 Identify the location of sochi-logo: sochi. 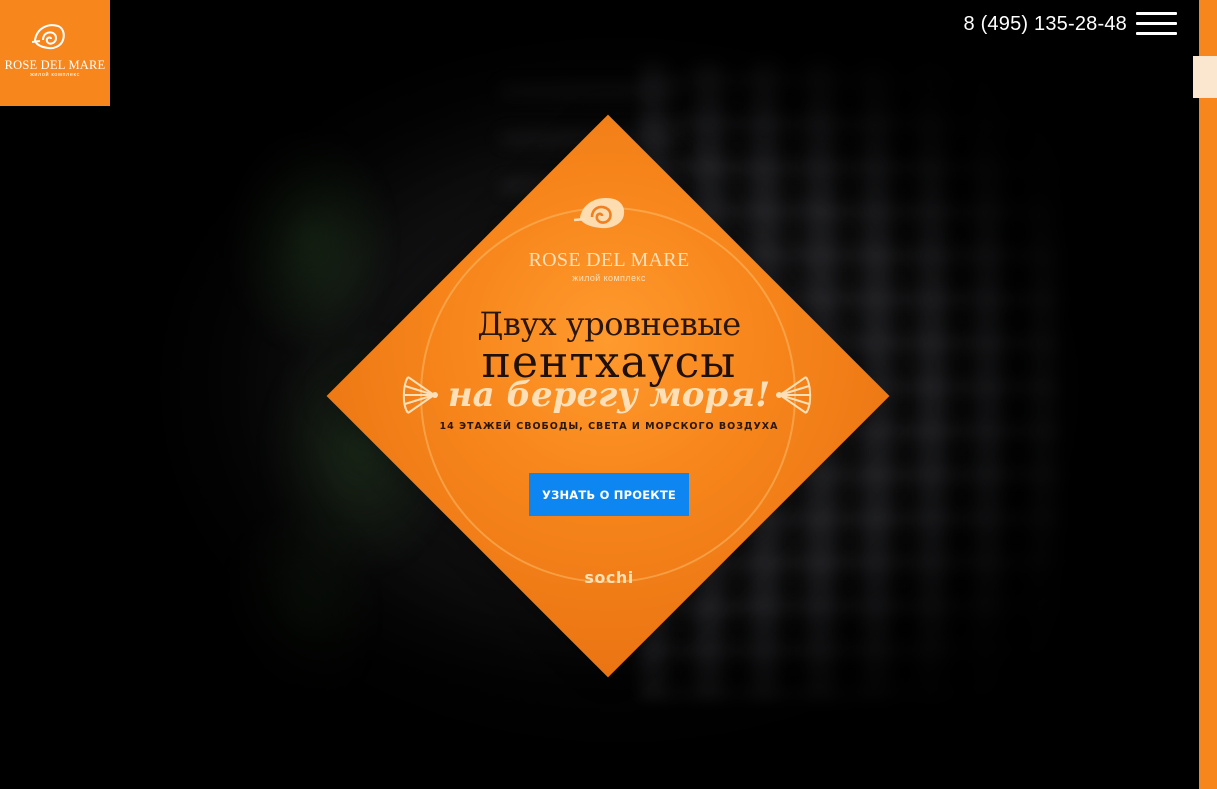
(609, 577).